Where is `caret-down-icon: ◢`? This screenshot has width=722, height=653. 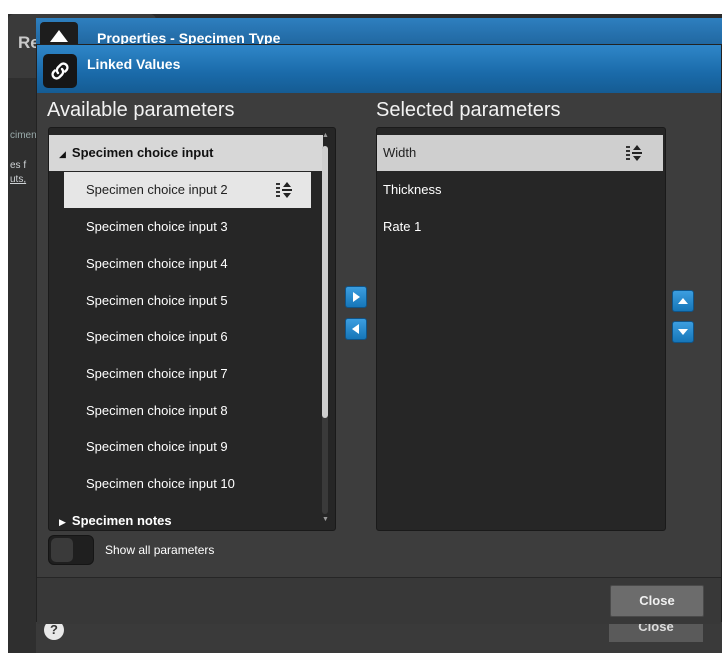
caret-down-icon: ◢ is located at coordinates (62, 154).